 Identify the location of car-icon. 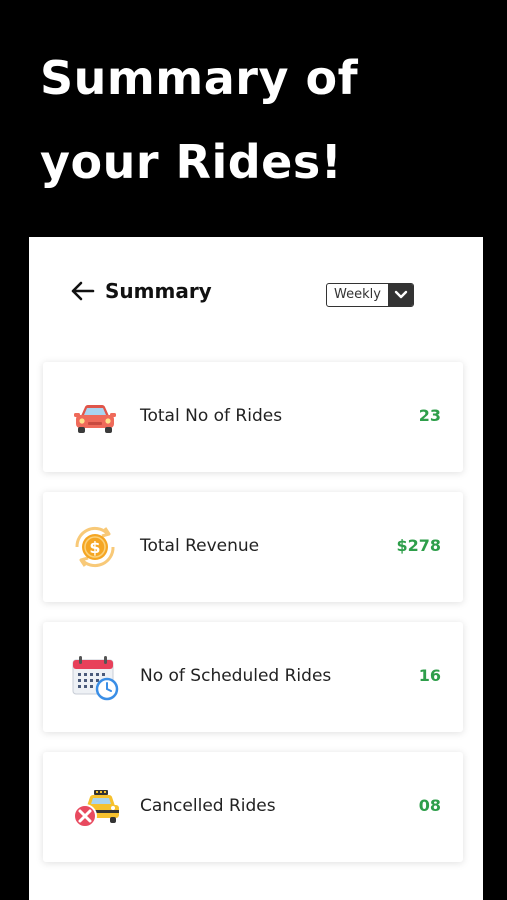
(95, 417).